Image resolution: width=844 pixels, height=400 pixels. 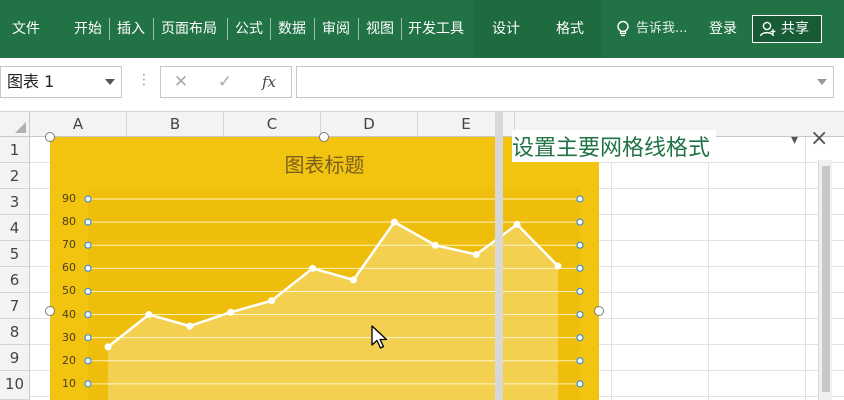 I want to click on pane-splitter, so click(x=499, y=256).